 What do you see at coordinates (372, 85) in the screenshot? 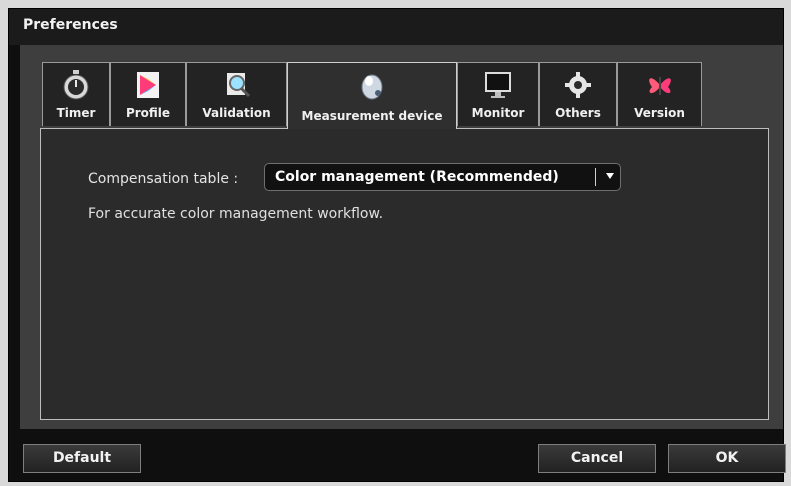
I see `measurement-device-icon` at bounding box center [372, 85].